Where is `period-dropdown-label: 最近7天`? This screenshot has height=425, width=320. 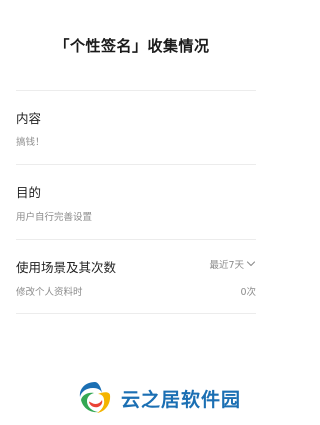 period-dropdown-label: 最近7天 is located at coordinates (226, 265).